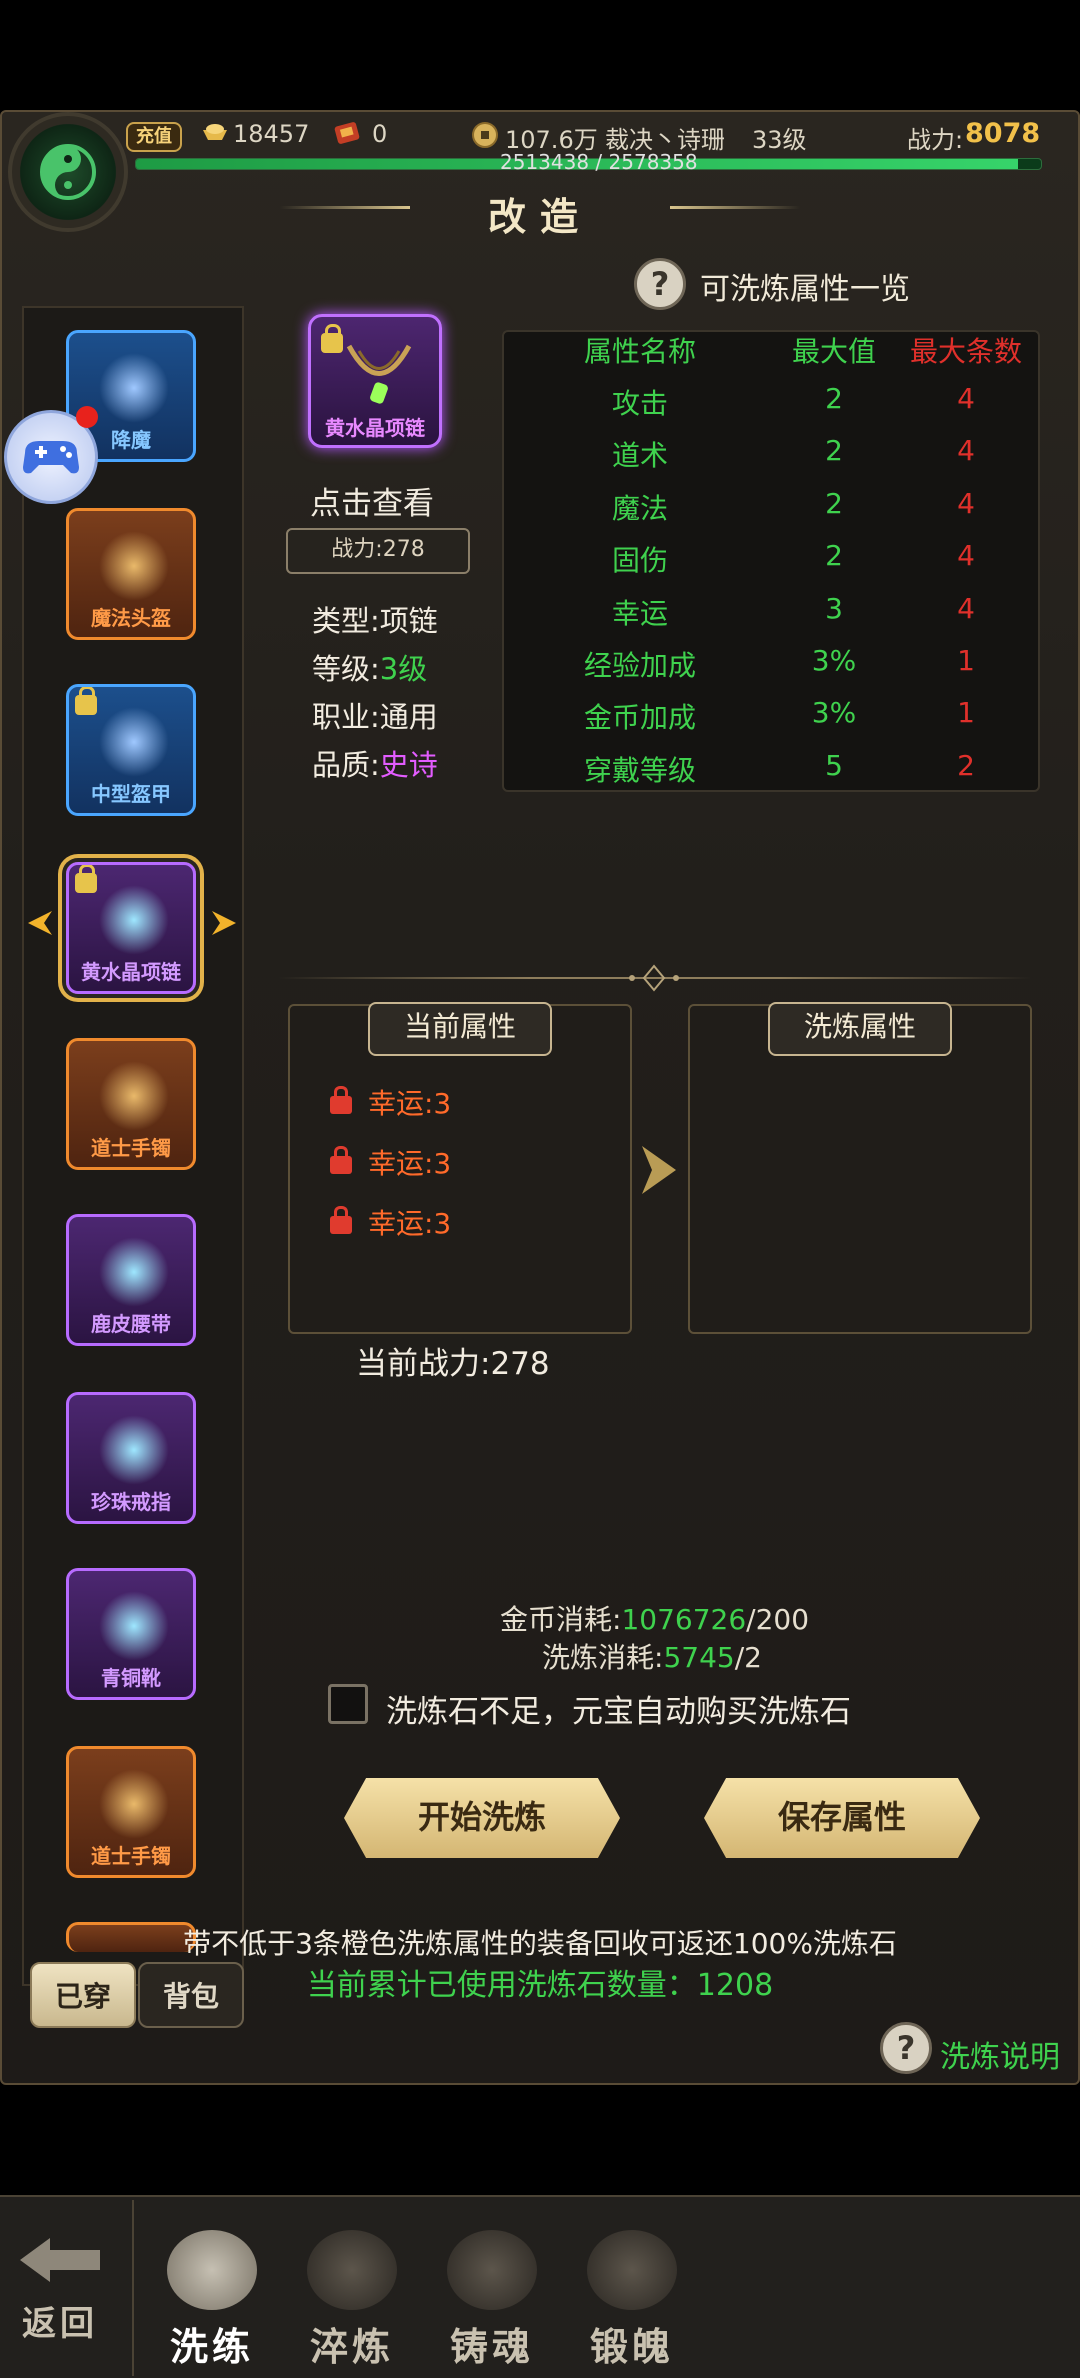 The width and height of the screenshot is (1080, 2378). What do you see at coordinates (778, 1619) in the screenshot?
I see `gold-cost-need: /200` at bounding box center [778, 1619].